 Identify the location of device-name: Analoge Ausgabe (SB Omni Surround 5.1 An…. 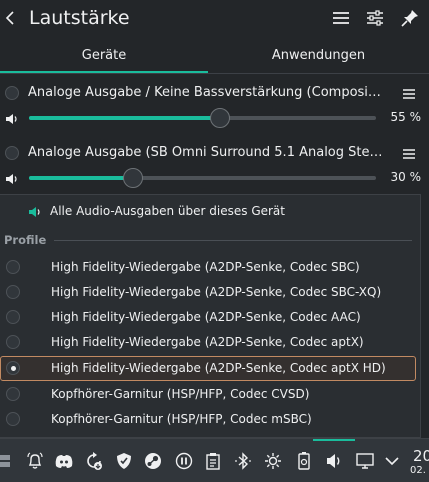
(207, 152).